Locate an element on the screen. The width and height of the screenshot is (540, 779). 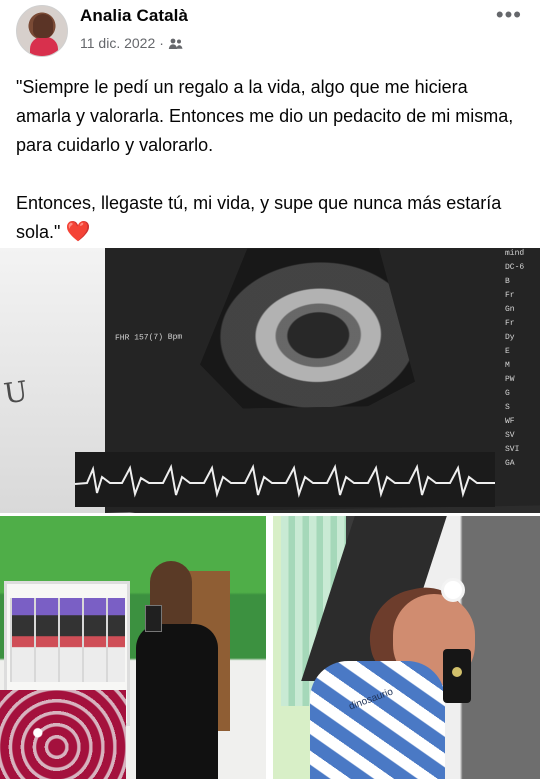
ultrasound-side-label: Dy is located at coordinates (510, 337).